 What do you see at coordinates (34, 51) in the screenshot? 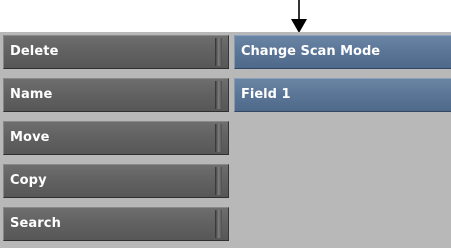
I see `delete-button-label: Delete` at bounding box center [34, 51].